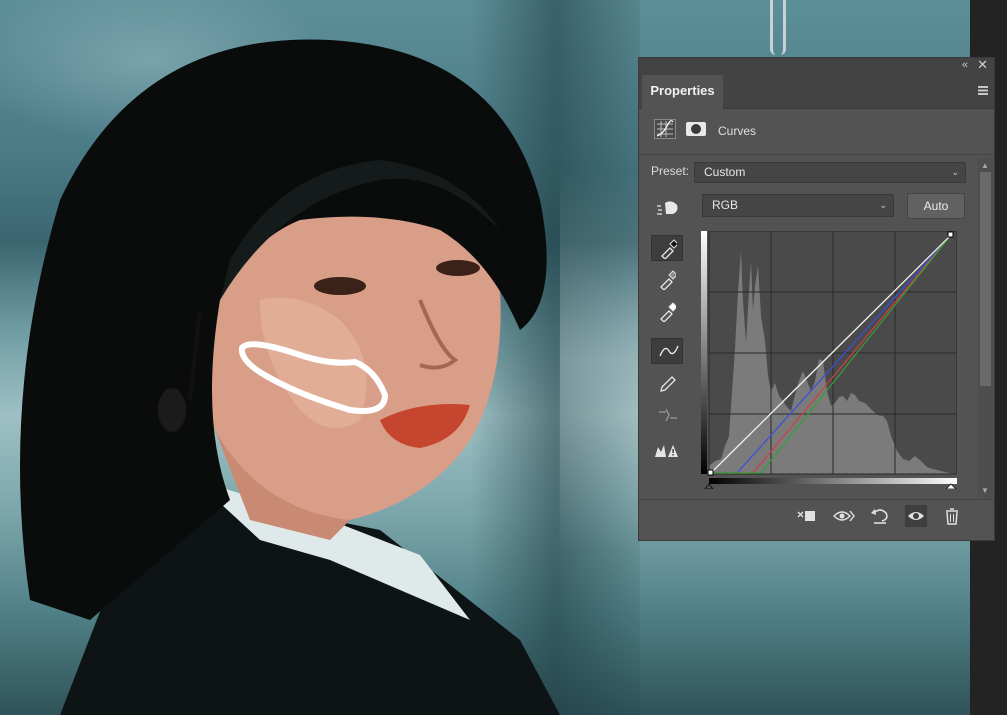  I want to click on edit-points-curve-icon, so click(667, 351).